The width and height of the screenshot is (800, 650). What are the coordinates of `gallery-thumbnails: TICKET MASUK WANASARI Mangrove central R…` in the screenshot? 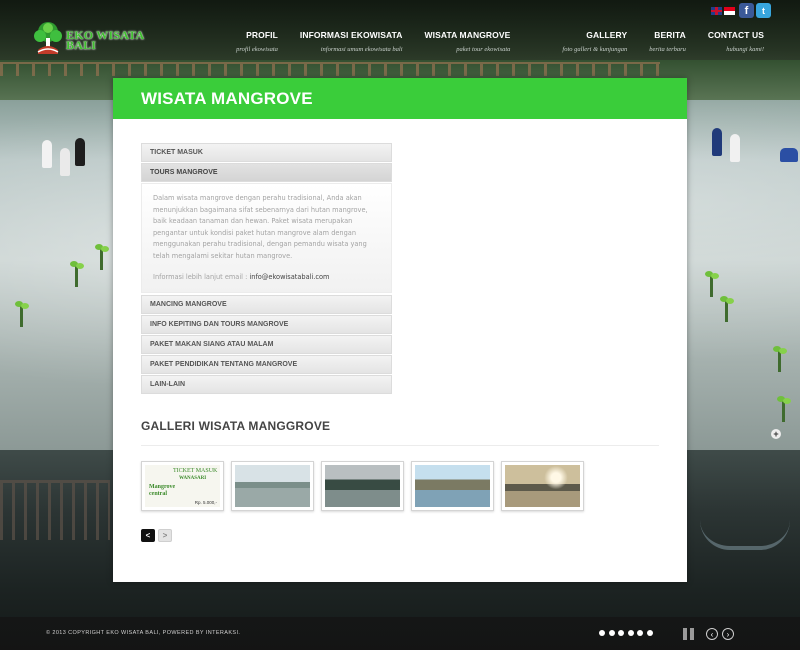 It's located at (366, 486).